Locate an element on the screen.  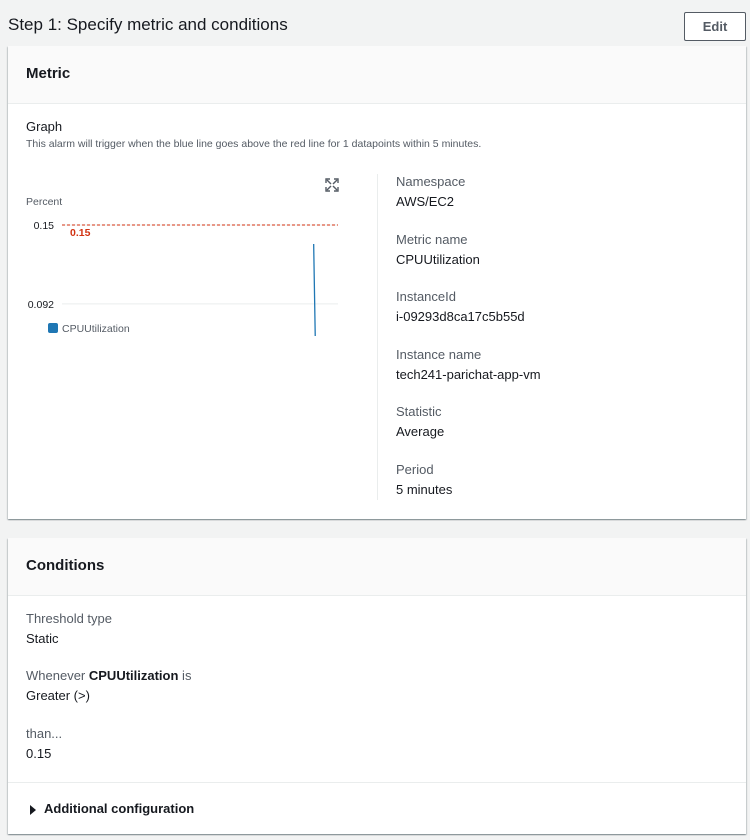
detail-metric-name: Metric name CPUUtilization is located at coordinates (438, 250).